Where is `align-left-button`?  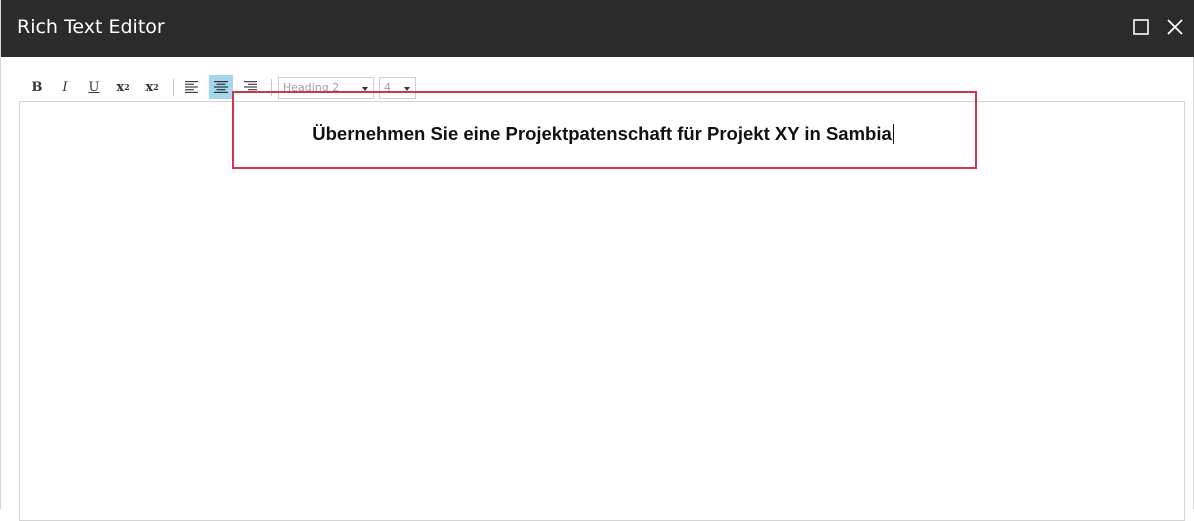
align-left-button is located at coordinates (192, 87).